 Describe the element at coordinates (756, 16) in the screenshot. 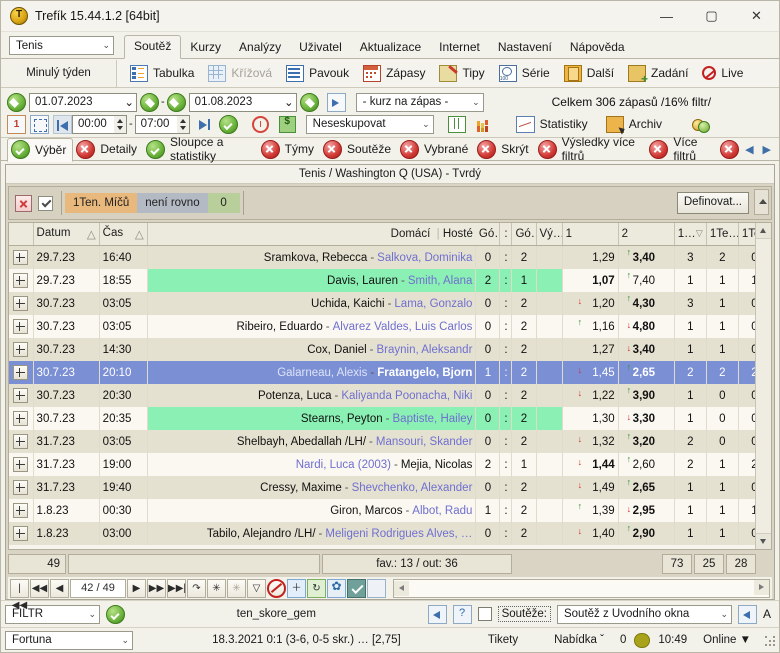

I see `close-button: ✕` at that location.